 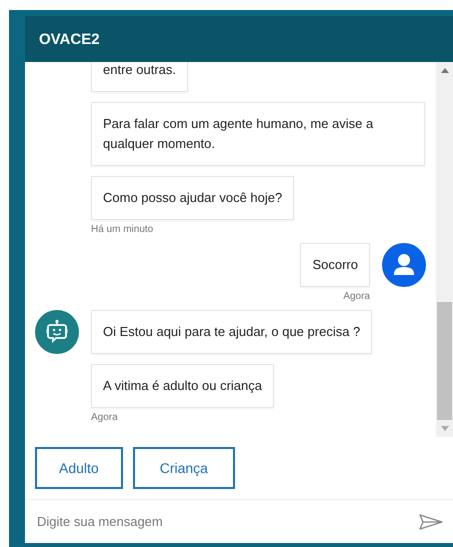 What do you see at coordinates (139, 77) in the screenshot?
I see `message-bubble: entre outras.` at bounding box center [139, 77].